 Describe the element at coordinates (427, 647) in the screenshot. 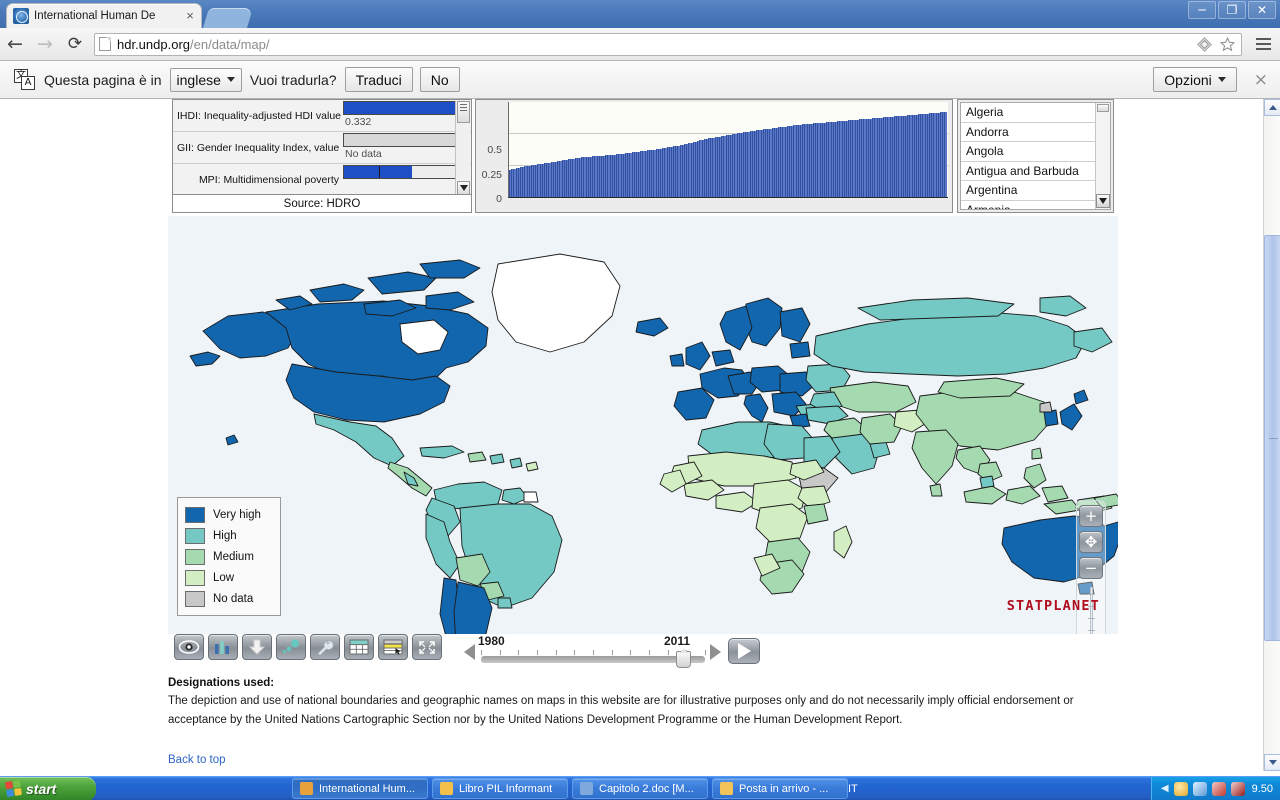

I see `fullscreen-icon` at that location.